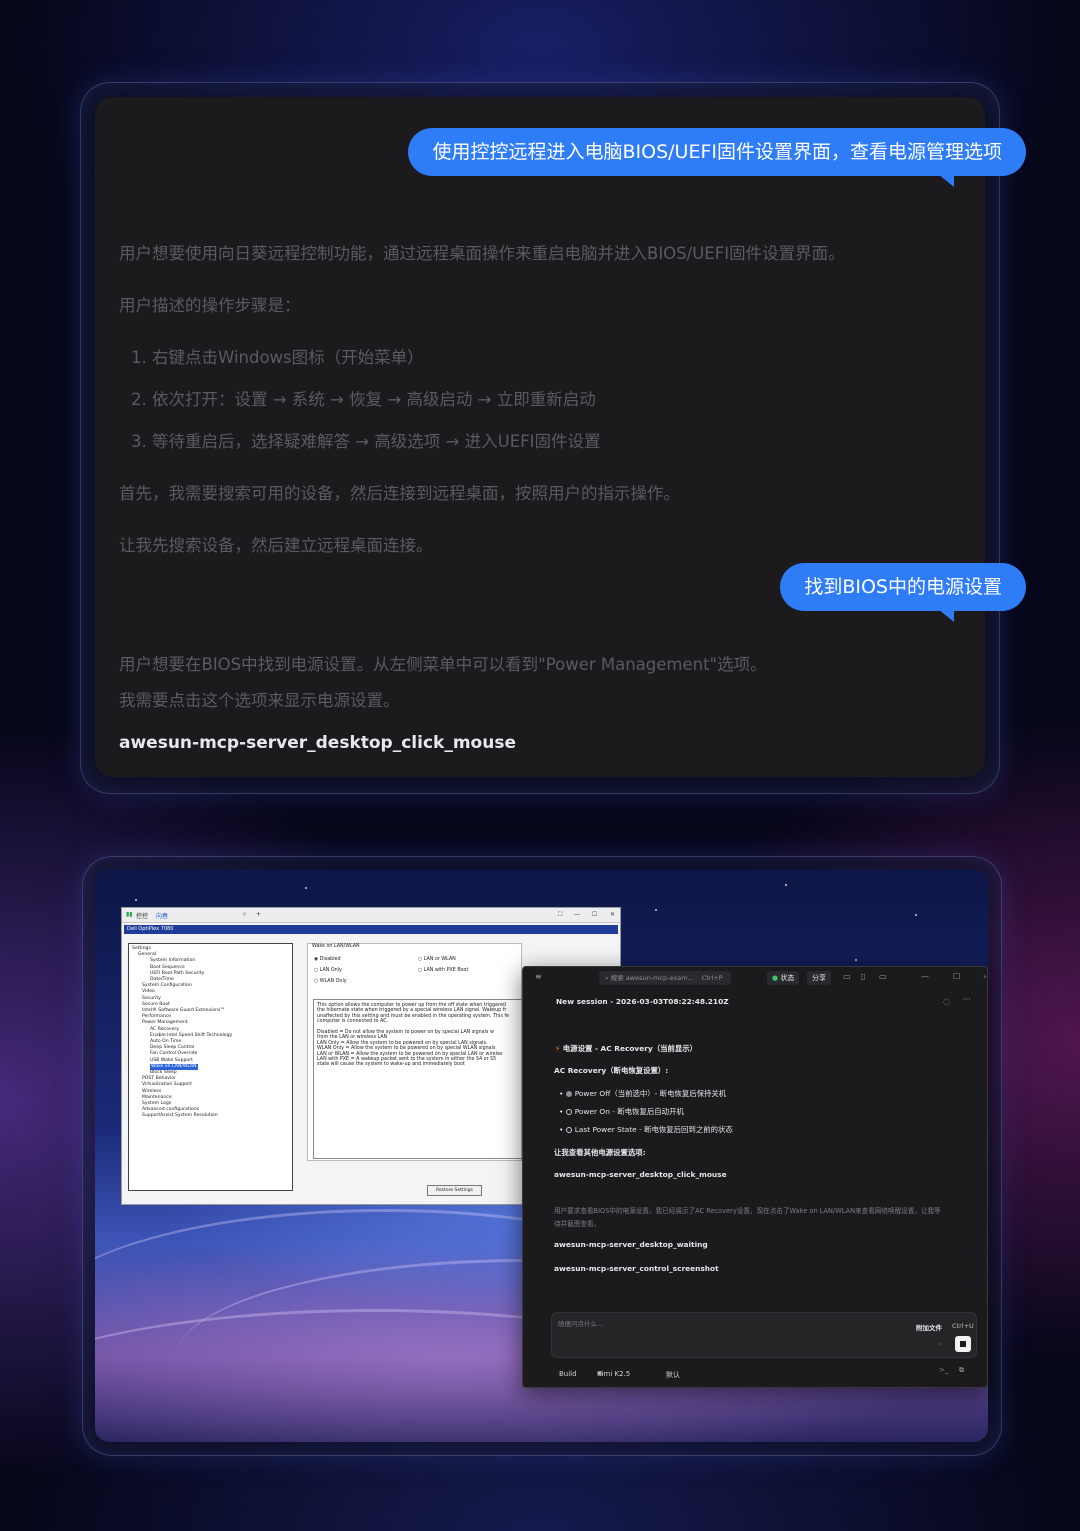 The image size is (1080, 1531). Describe the element at coordinates (611, 1070) in the screenshot. I see `response-subheading: AC Recovery（断电恢复设置）:` at that location.